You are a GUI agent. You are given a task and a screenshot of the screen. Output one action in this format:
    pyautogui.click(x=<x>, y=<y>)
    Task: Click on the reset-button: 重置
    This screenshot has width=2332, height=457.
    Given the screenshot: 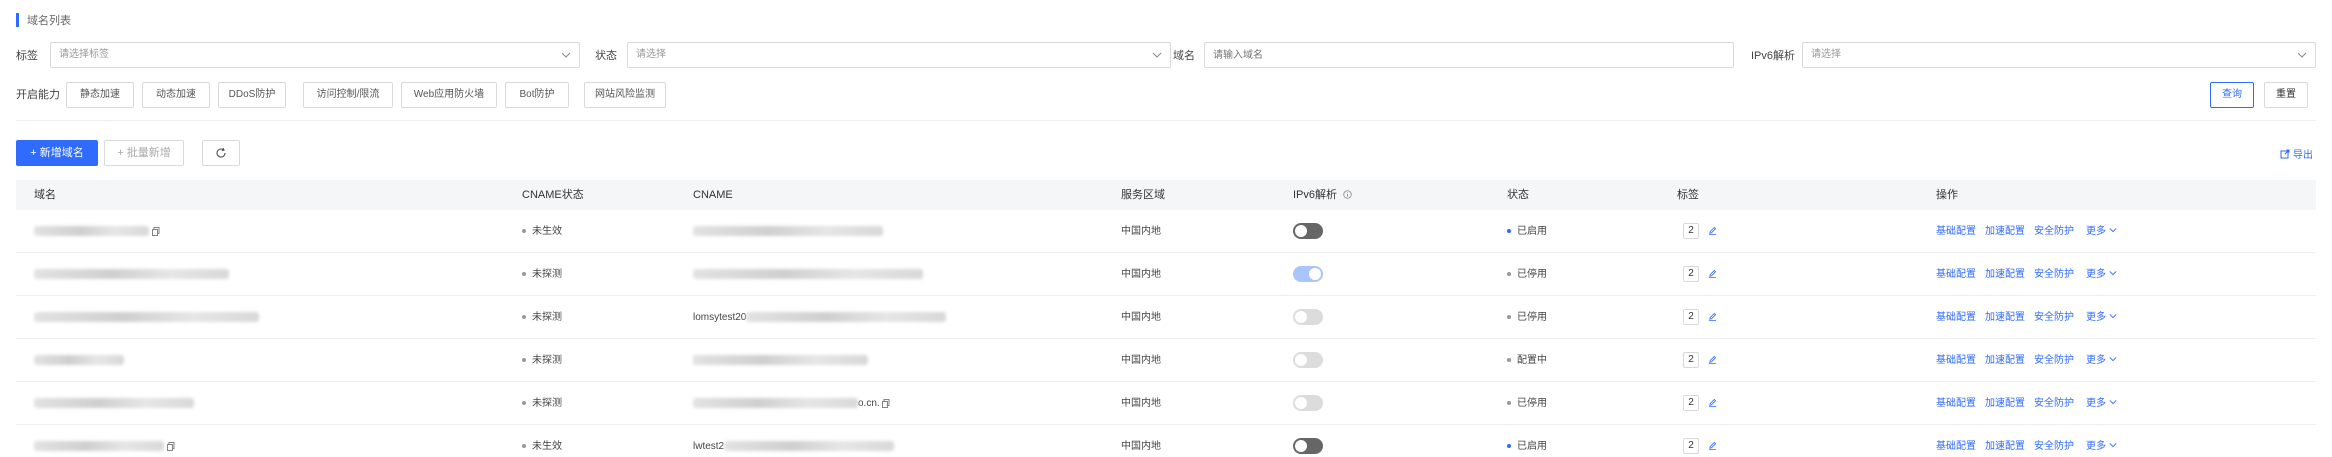 What is the action you would take?
    pyautogui.click(x=2286, y=95)
    